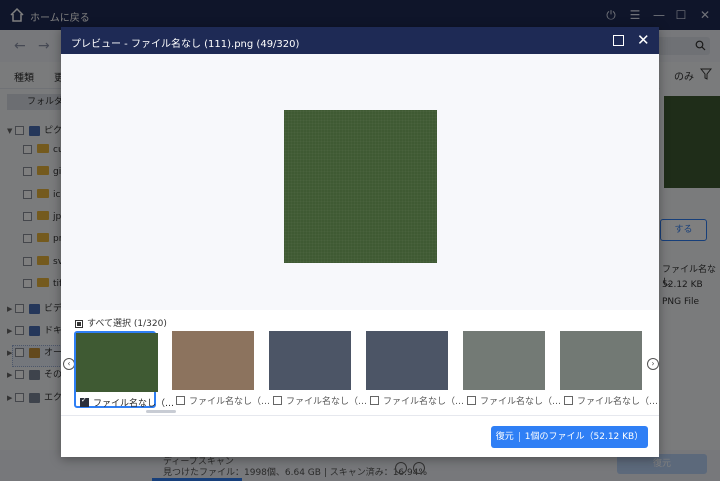 This screenshot has width=720, height=481. I want to click on select-all-checkbox: すべて選択 (1/320), so click(121, 322).